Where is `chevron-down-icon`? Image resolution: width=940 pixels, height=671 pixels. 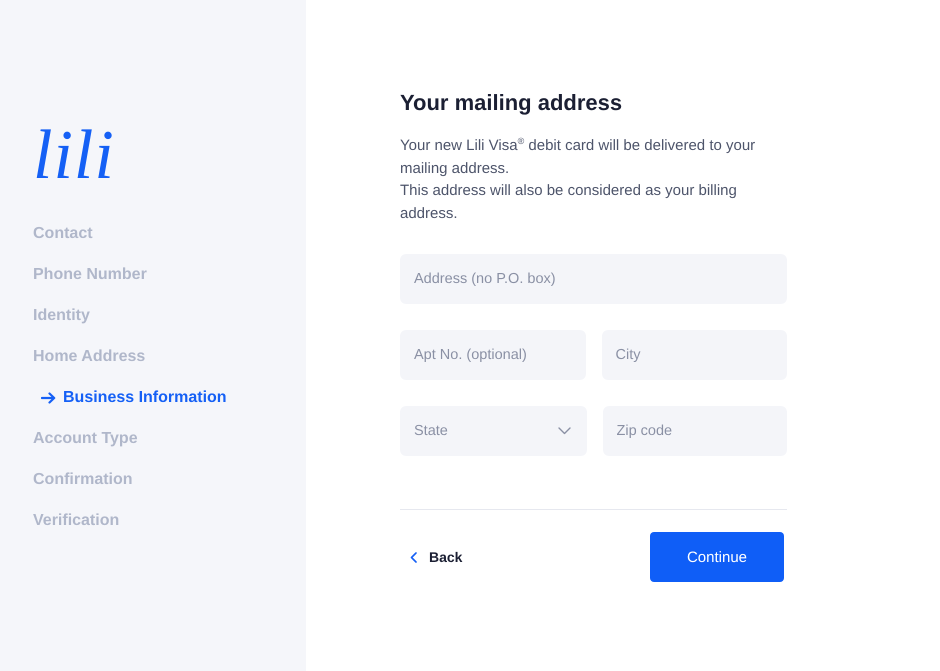 chevron-down-icon is located at coordinates (564, 431).